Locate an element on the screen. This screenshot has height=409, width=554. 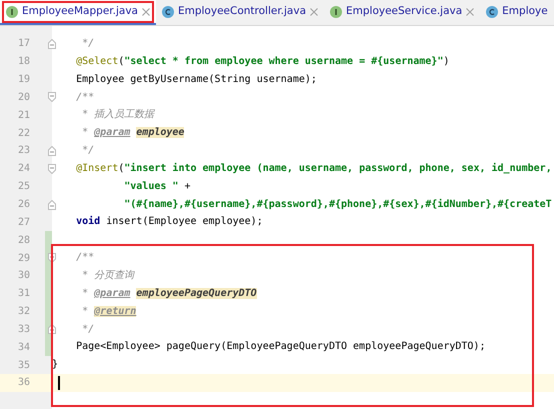
text-cursor is located at coordinates (59, 383).